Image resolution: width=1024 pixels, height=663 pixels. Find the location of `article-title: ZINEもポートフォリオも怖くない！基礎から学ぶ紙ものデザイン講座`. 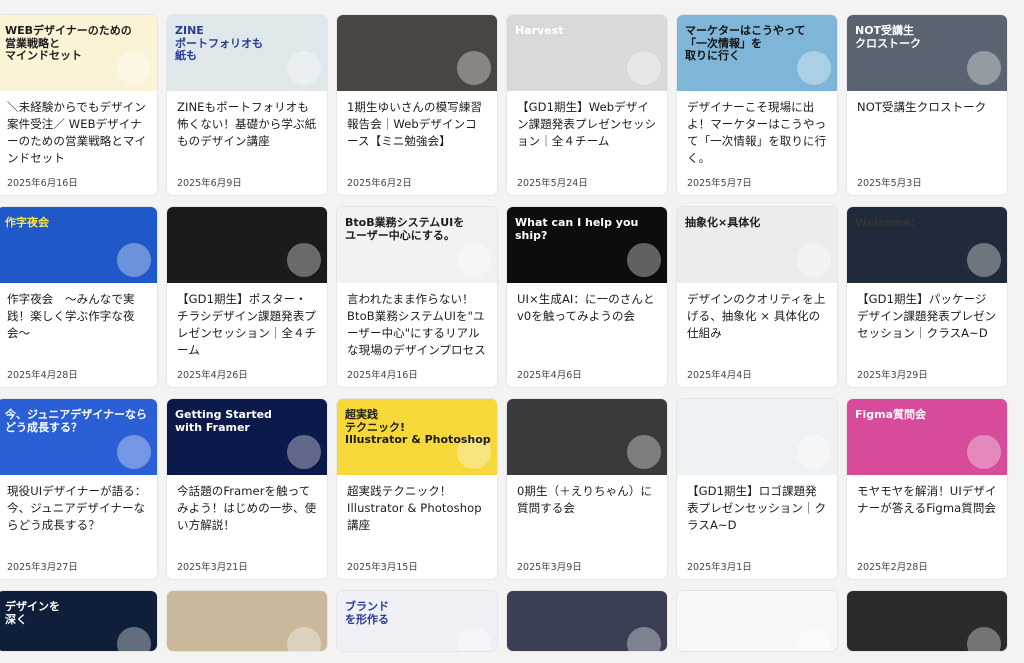

article-title: ZINEもポートフォリオも怖くない！基礎から学ぶ紙ものデザイン講座 is located at coordinates (247, 133).